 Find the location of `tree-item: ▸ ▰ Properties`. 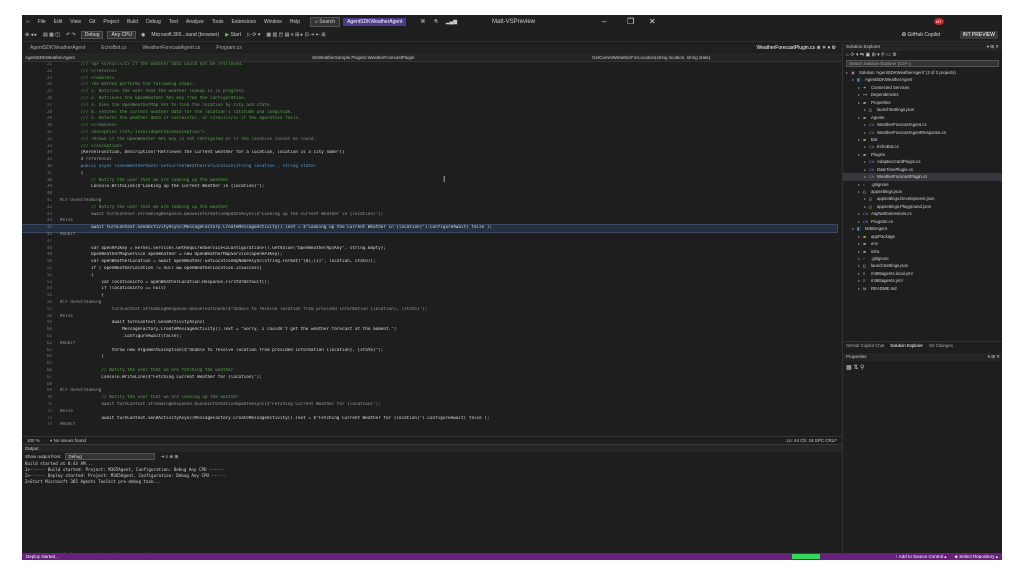

tree-item: ▸ ▰ Properties is located at coordinates (922, 102).